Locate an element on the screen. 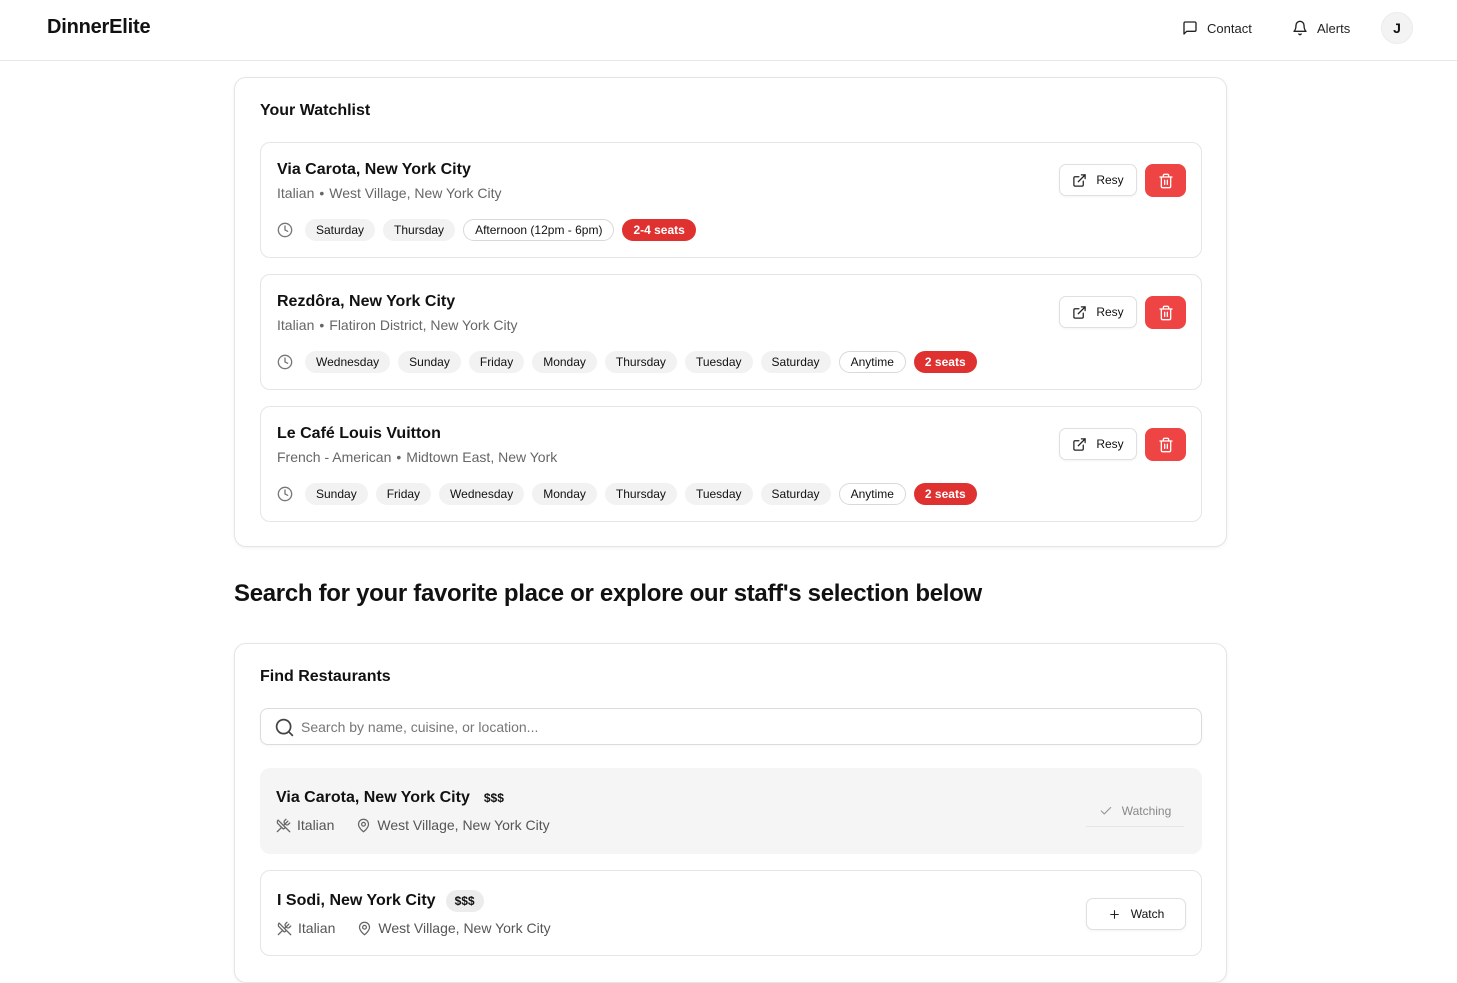 The image size is (1457, 983). result-title-row: I Sodi, New York City $$$ is located at coordinates (380, 901).